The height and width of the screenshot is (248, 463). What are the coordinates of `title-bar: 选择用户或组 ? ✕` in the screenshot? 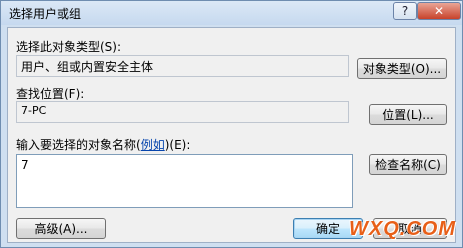 It's located at (231, 13).